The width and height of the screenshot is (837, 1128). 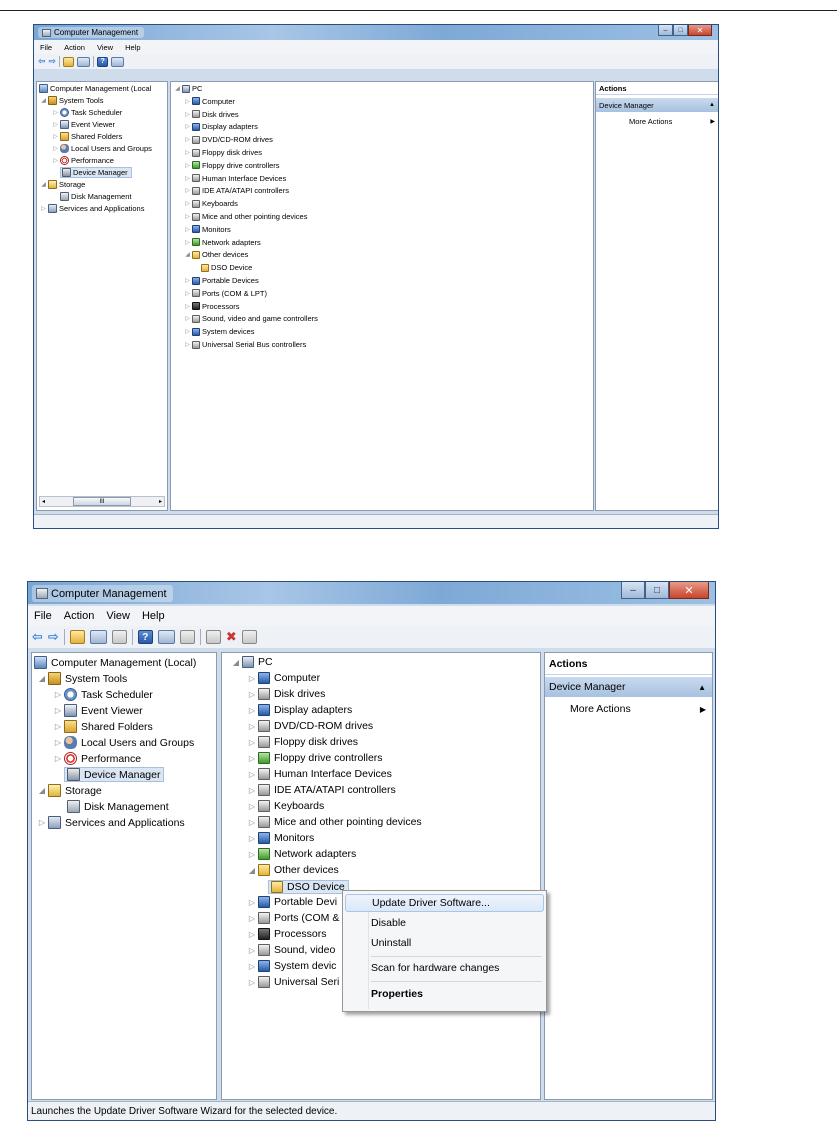 What do you see at coordinates (118, 616) in the screenshot?
I see `menu-view: View` at bounding box center [118, 616].